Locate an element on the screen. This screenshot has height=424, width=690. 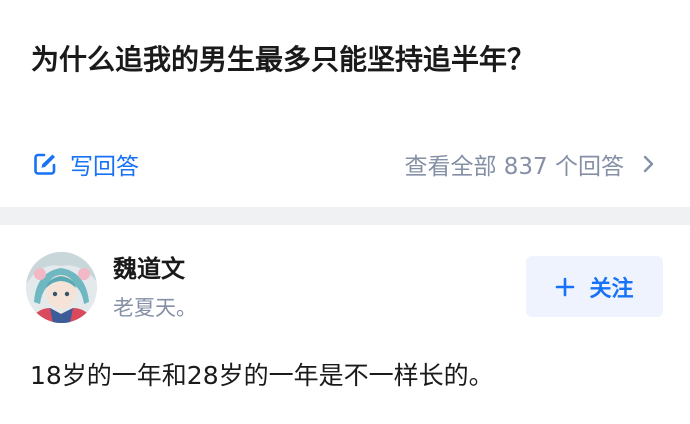
chevron-right-icon is located at coordinates (649, 164).